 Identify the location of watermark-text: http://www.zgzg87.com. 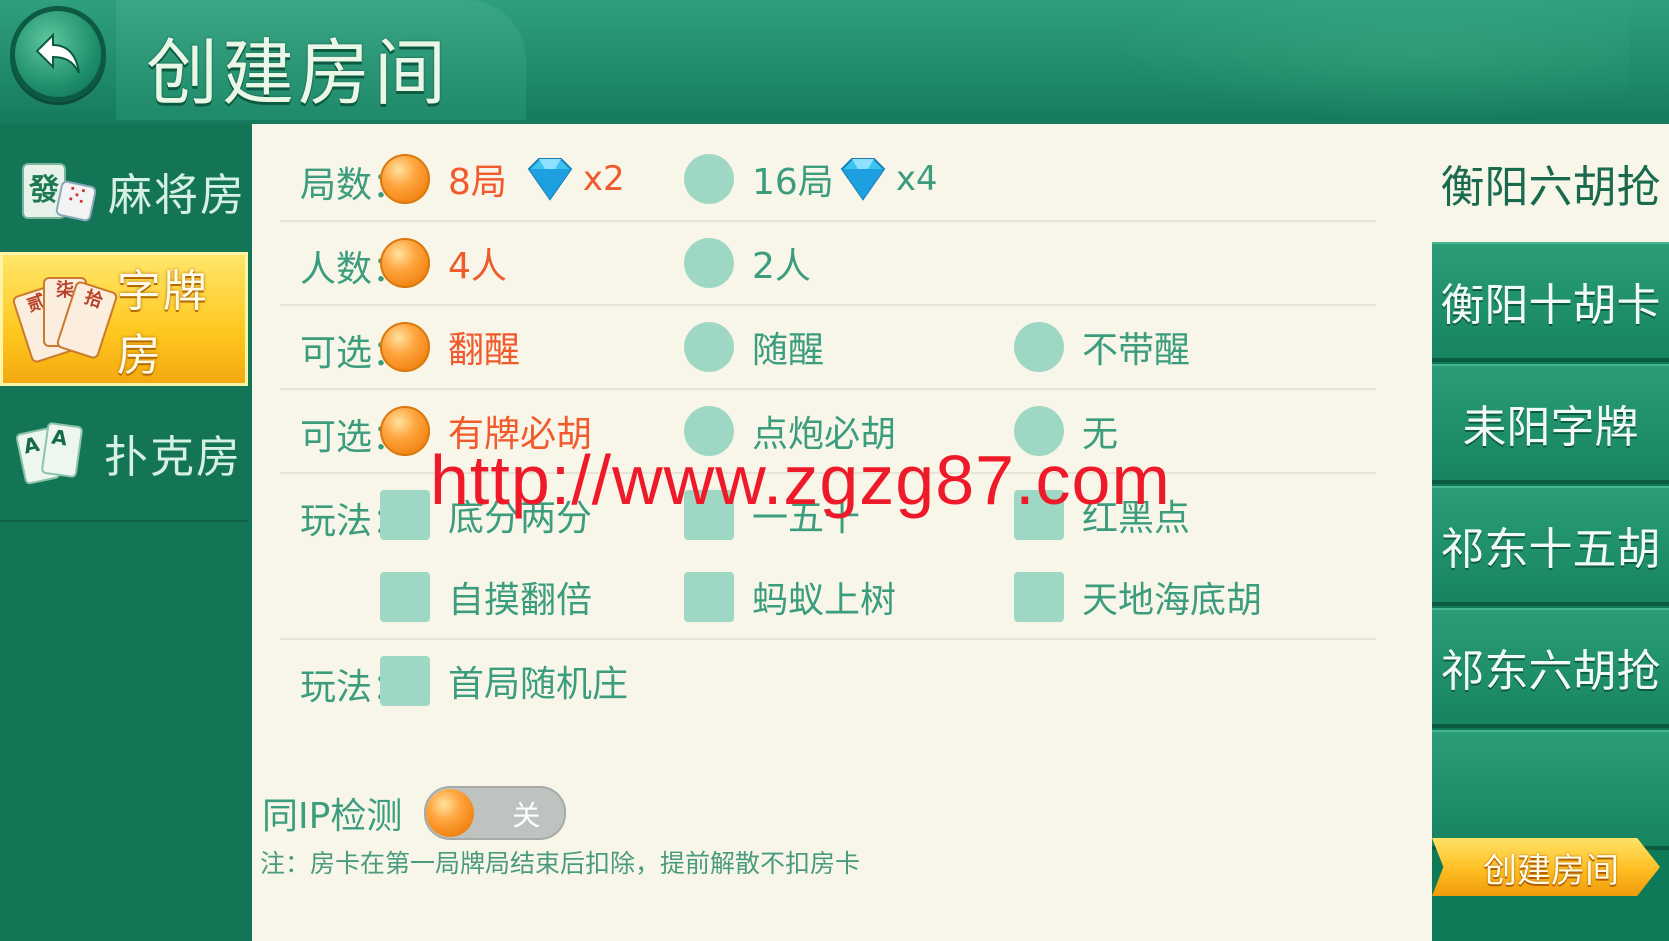
(800, 480).